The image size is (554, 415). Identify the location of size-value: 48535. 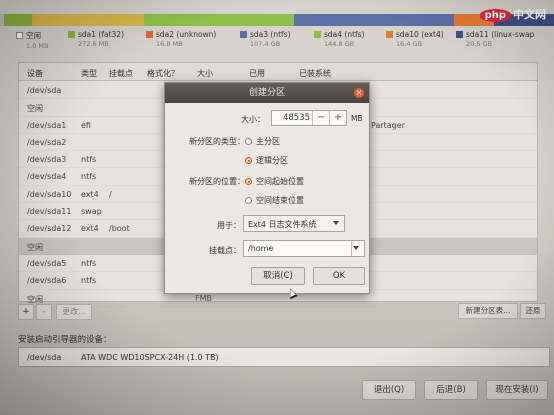
(296, 118).